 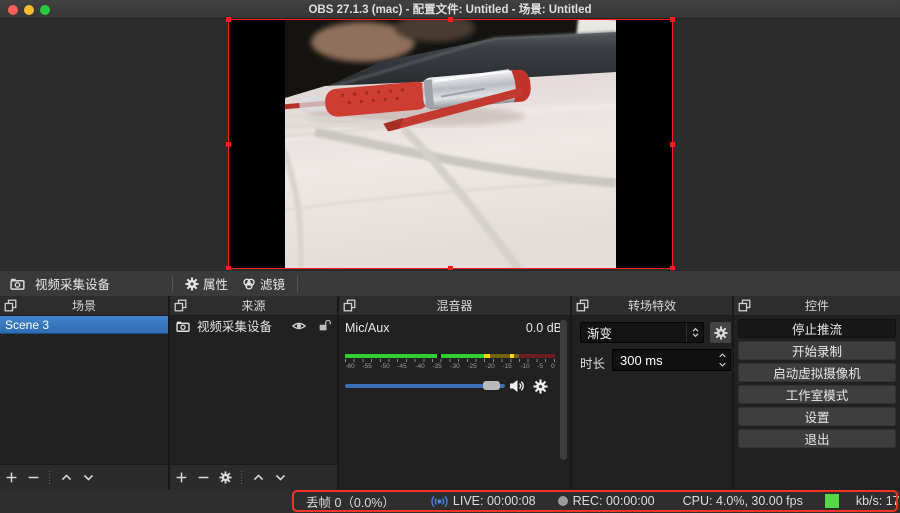 I want to click on duration-spinbox: 300 ms, so click(x=671, y=360).